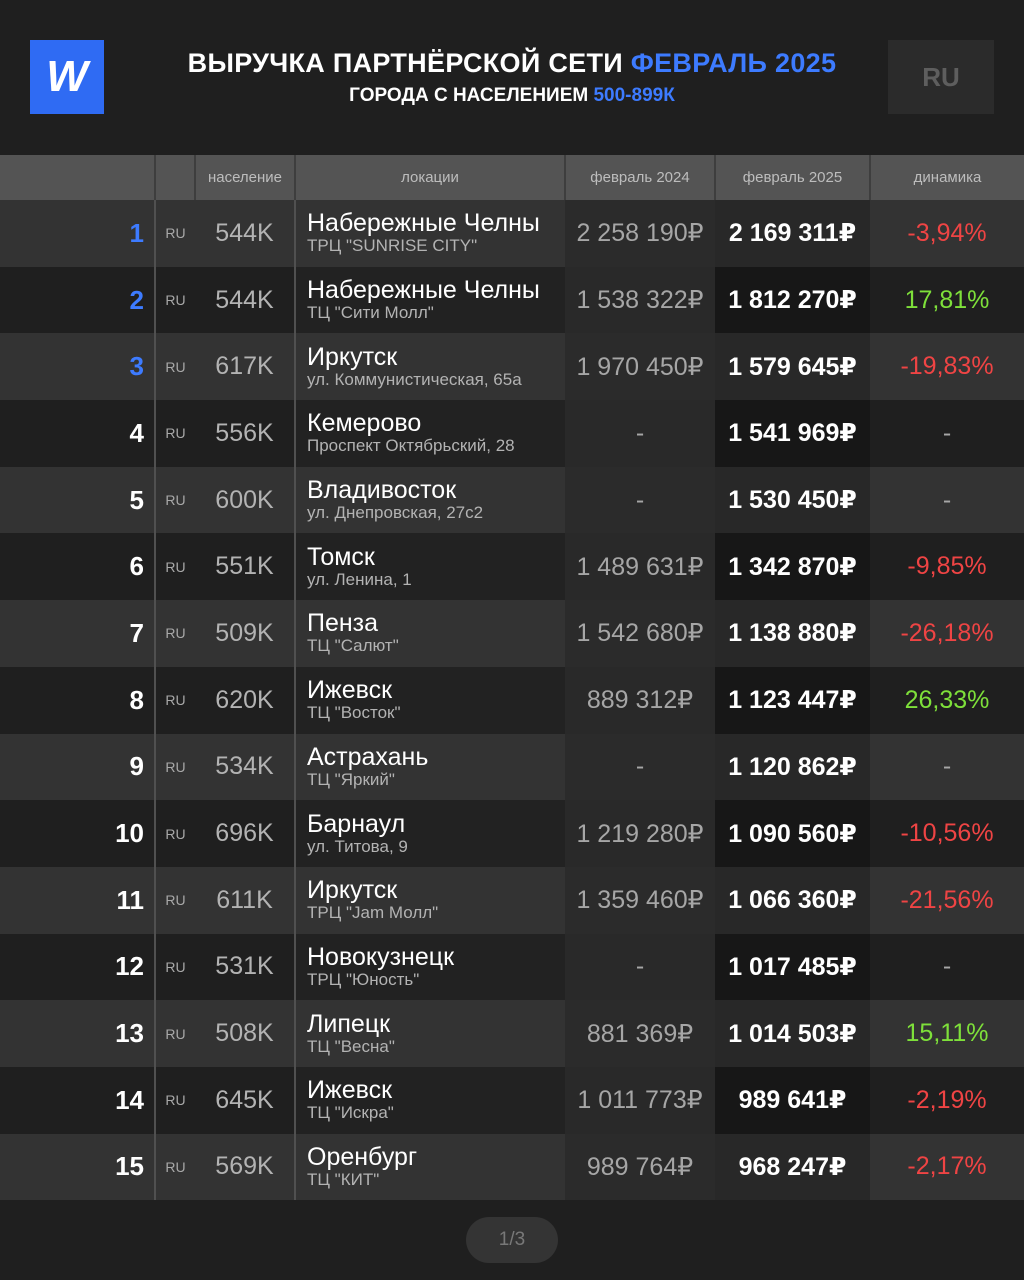  Describe the element at coordinates (423, 290) in the screenshot. I see `city-name: Набережные Челны` at that location.